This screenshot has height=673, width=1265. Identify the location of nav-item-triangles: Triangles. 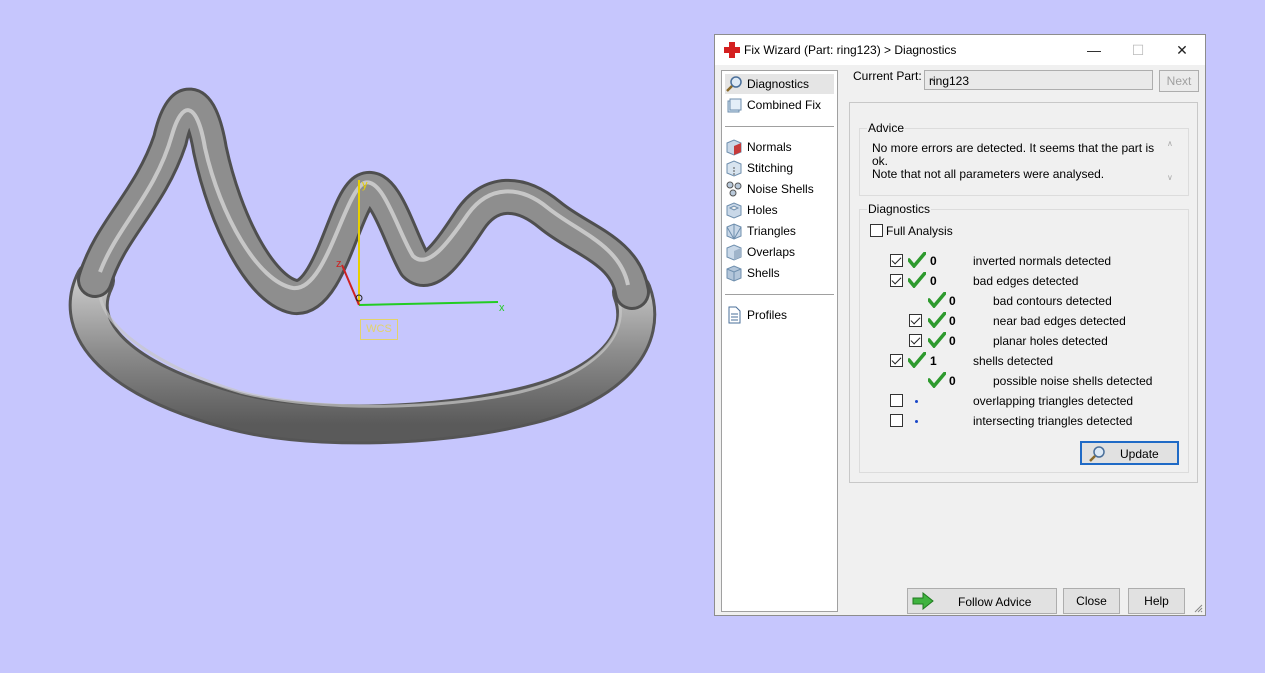
(779, 231).